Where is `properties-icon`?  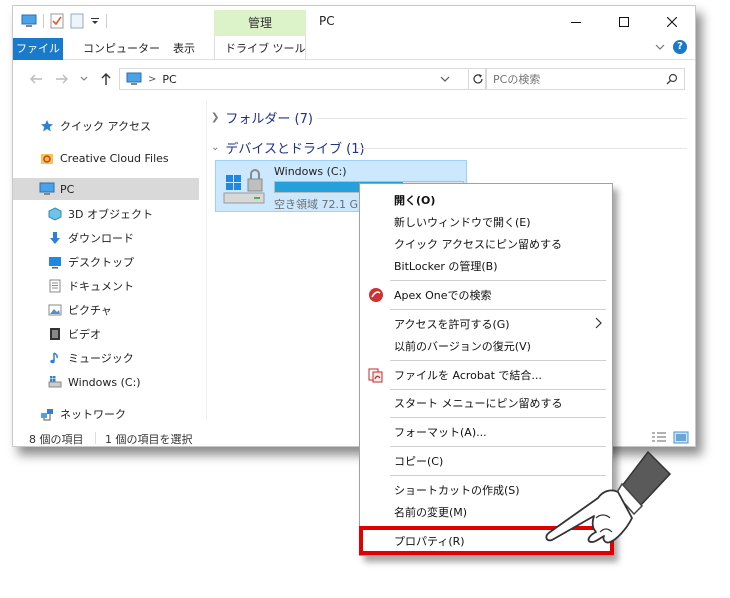
properties-icon is located at coordinates (57, 21).